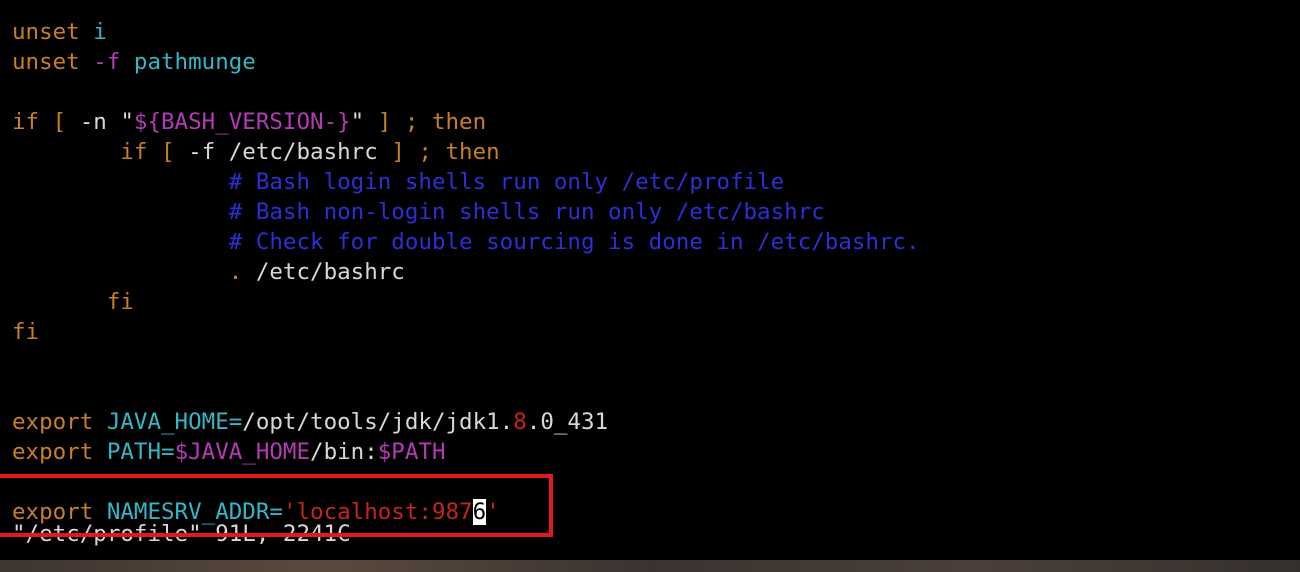  Describe the element at coordinates (344, 452) in the screenshot. I see `code-token: /bin:` at that location.